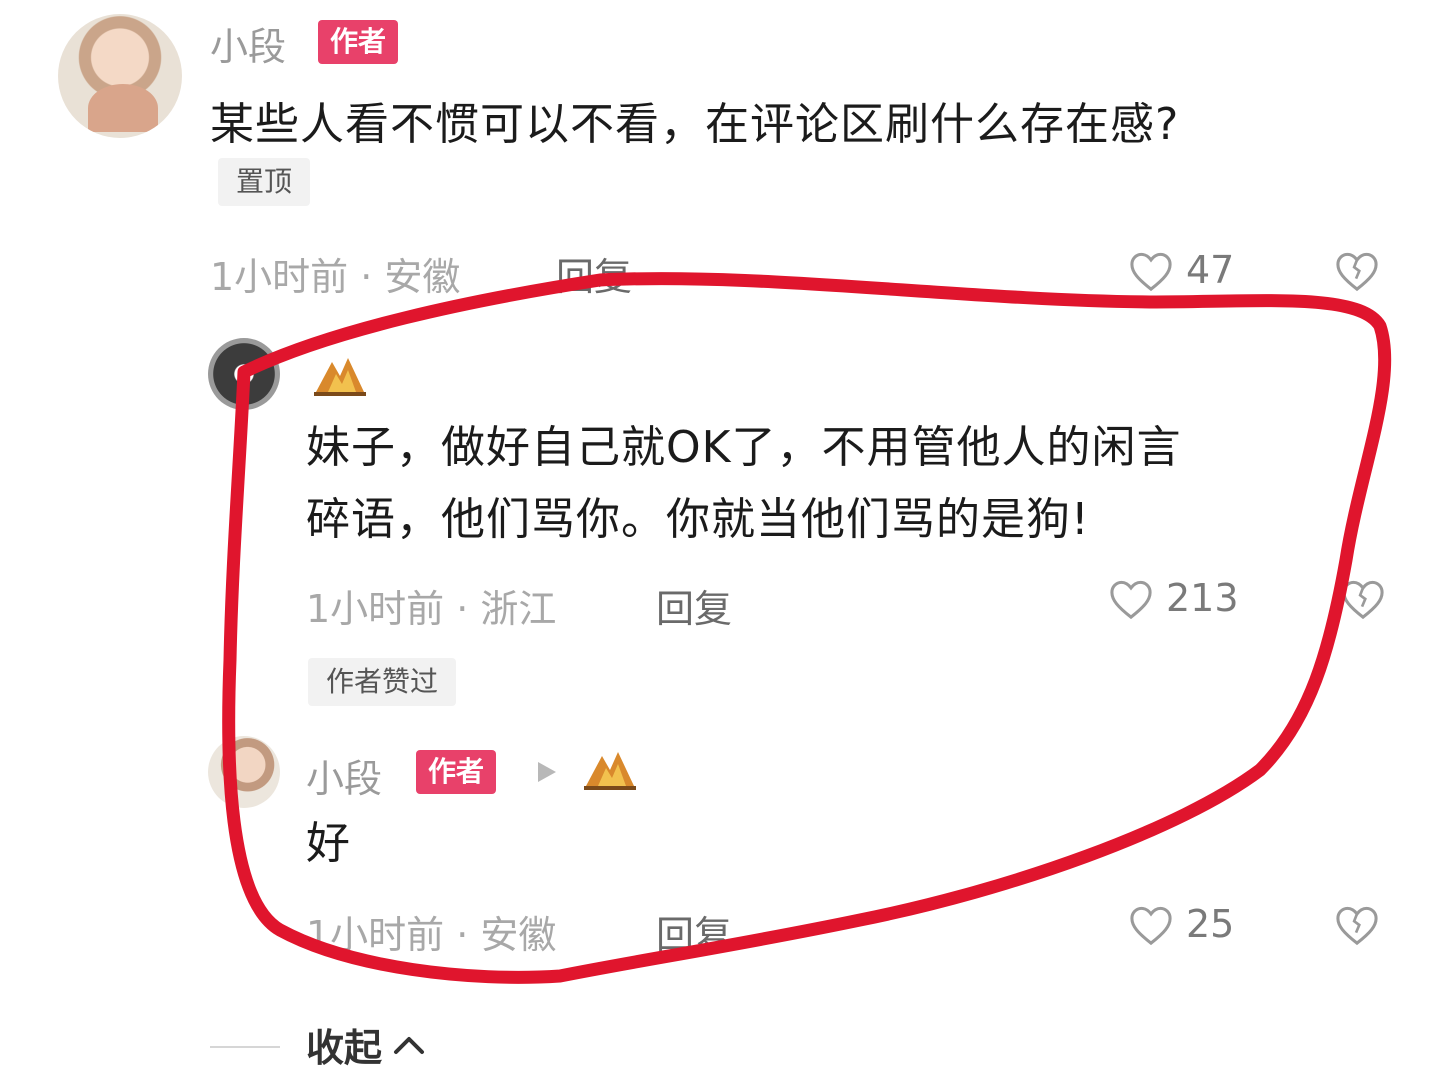 This screenshot has width=1440, height=1068. What do you see at coordinates (382, 682) in the screenshot?
I see `liked-by-author-badge: 作者赞过` at bounding box center [382, 682].